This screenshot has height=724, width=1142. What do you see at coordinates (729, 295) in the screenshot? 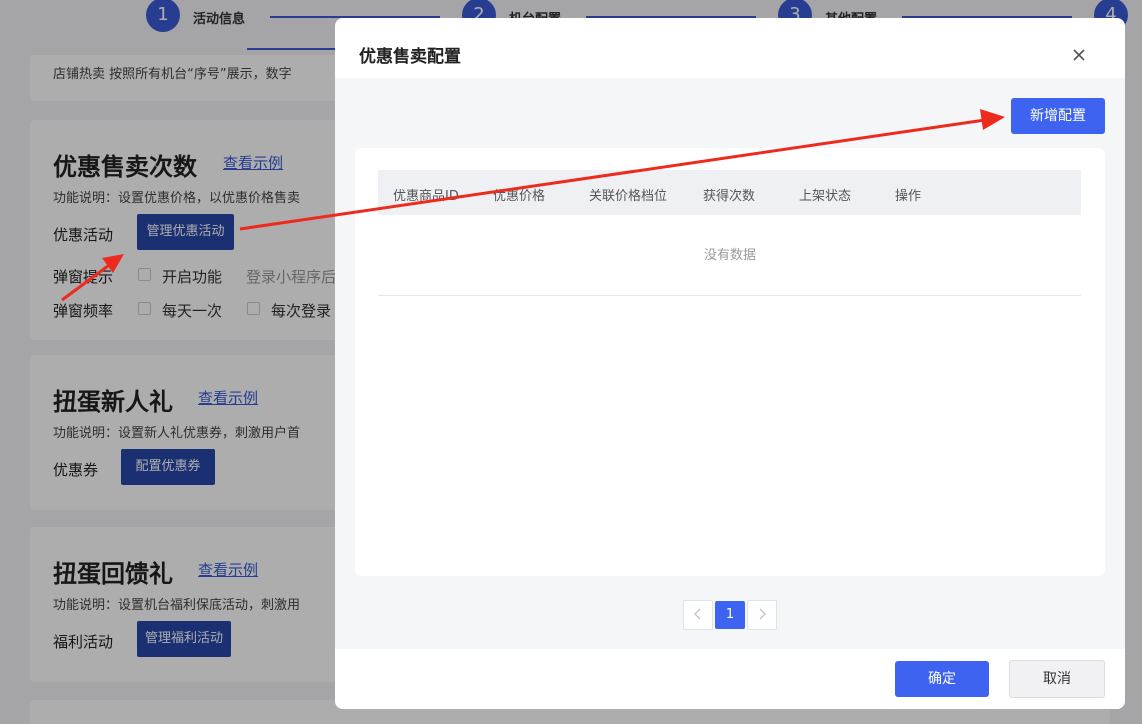
I see `table-divider` at bounding box center [729, 295].